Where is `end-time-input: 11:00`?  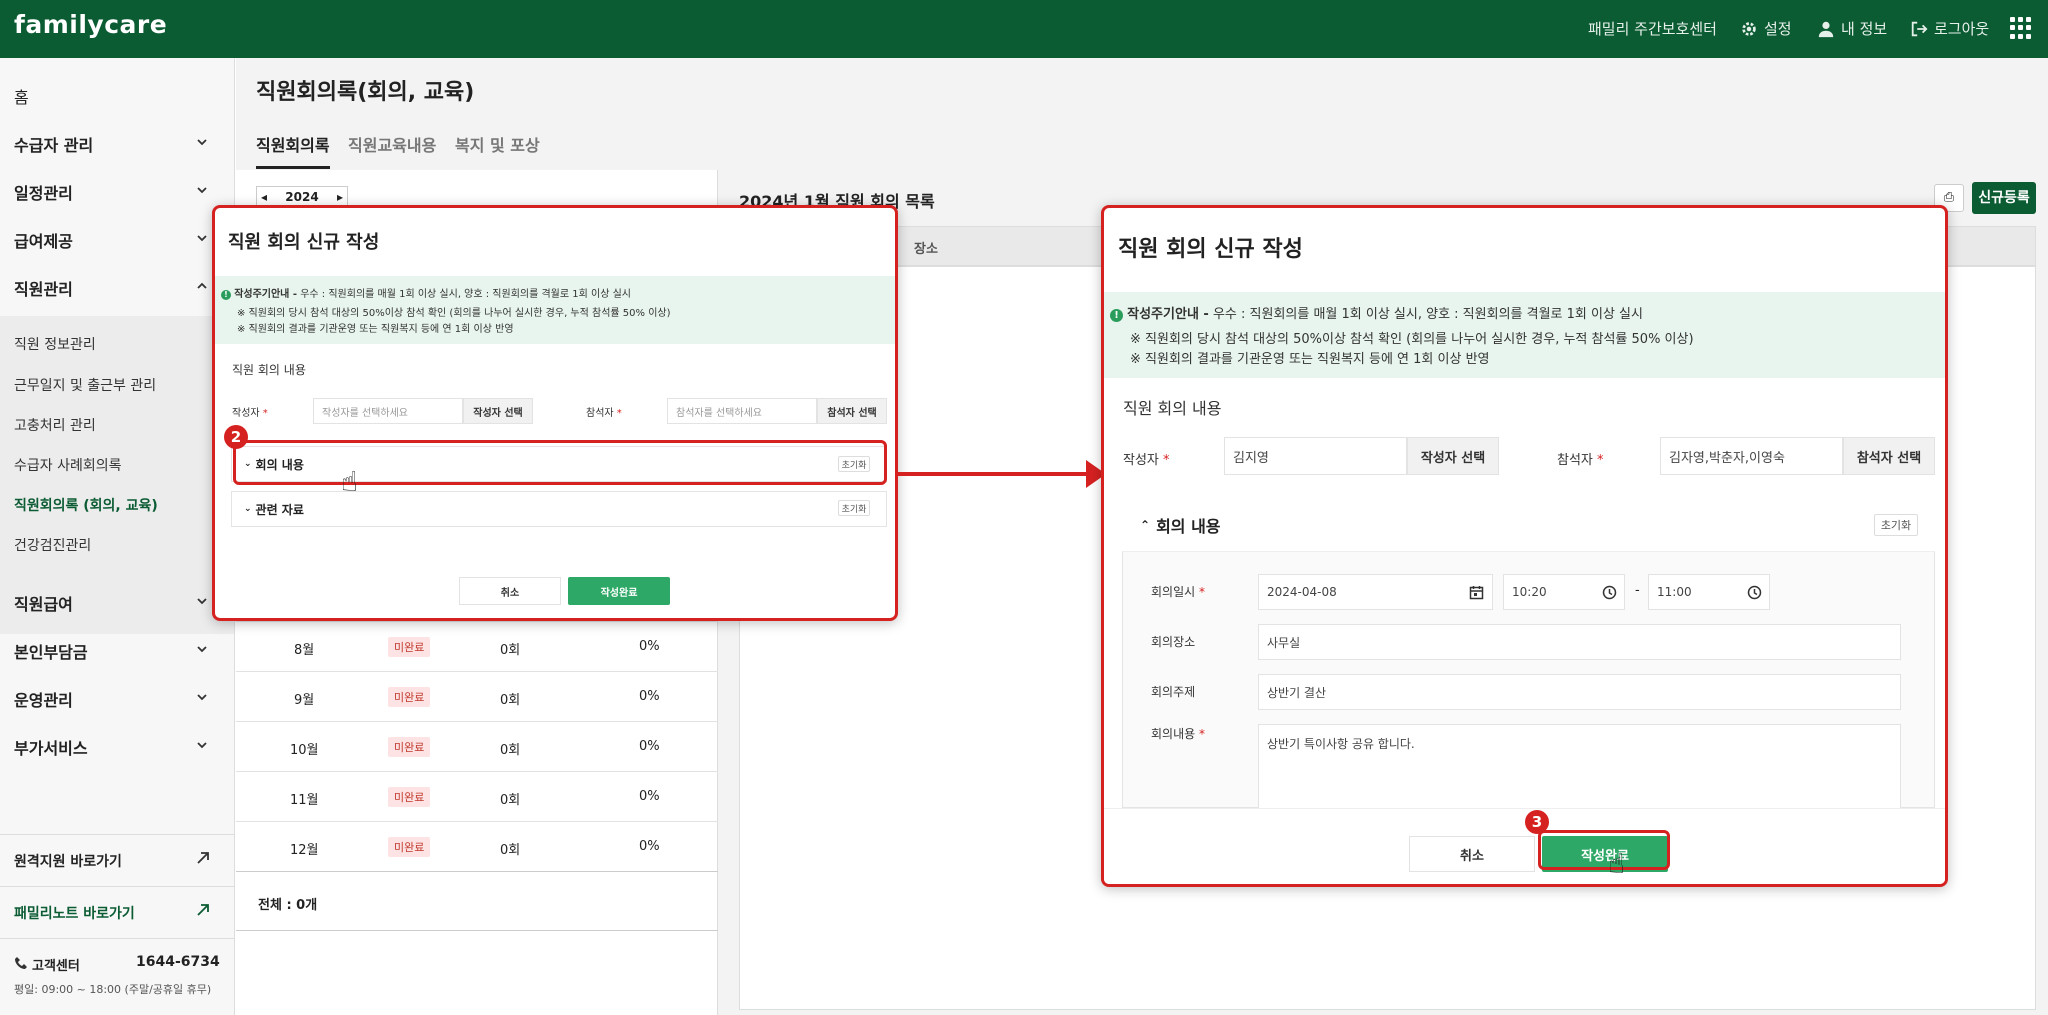 end-time-input: 11:00 is located at coordinates (1709, 592).